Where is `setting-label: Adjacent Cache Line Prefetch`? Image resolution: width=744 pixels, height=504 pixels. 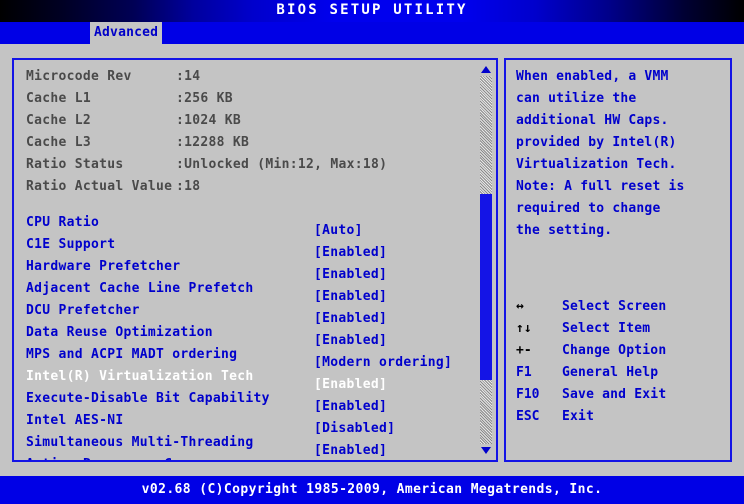 setting-label: Adjacent Cache Line Prefetch is located at coordinates (140, 288).